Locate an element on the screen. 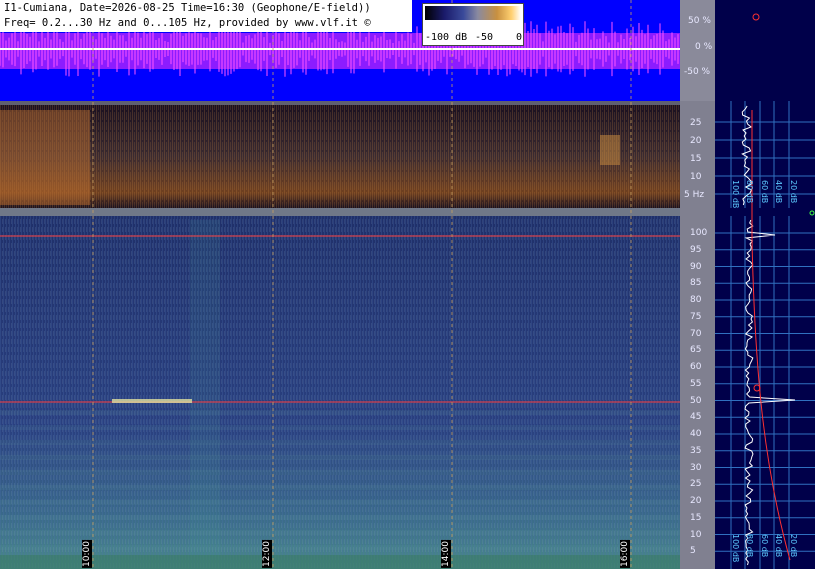 This screenshot has width=815, height=569. time-marker-label: 16:00 is located at coordinates (625, 554).